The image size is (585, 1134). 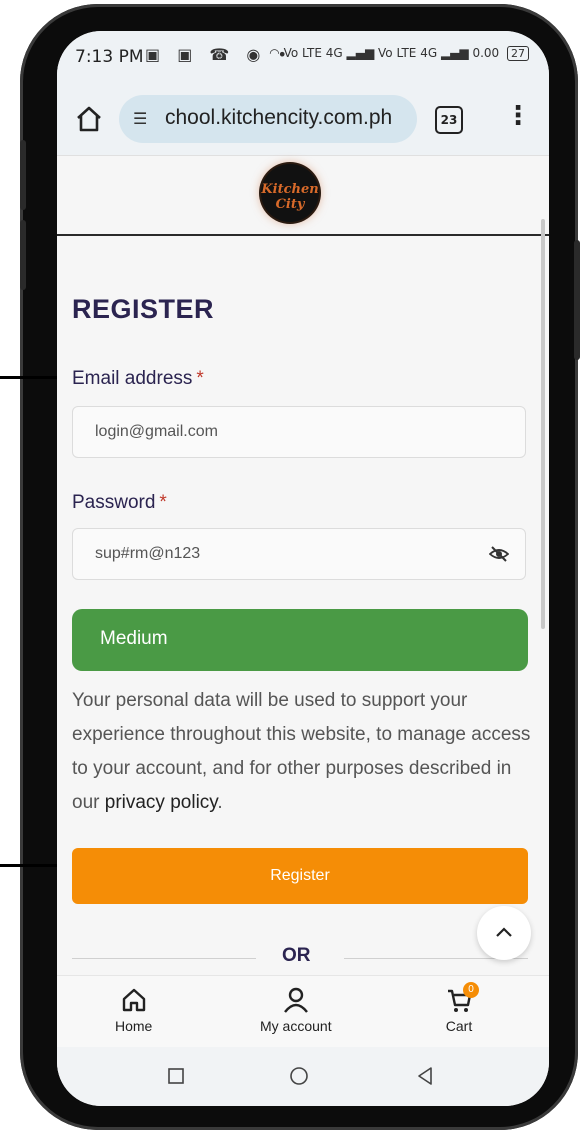 I want to click on site-header: Kitchen City, so click(x=303, y=196).